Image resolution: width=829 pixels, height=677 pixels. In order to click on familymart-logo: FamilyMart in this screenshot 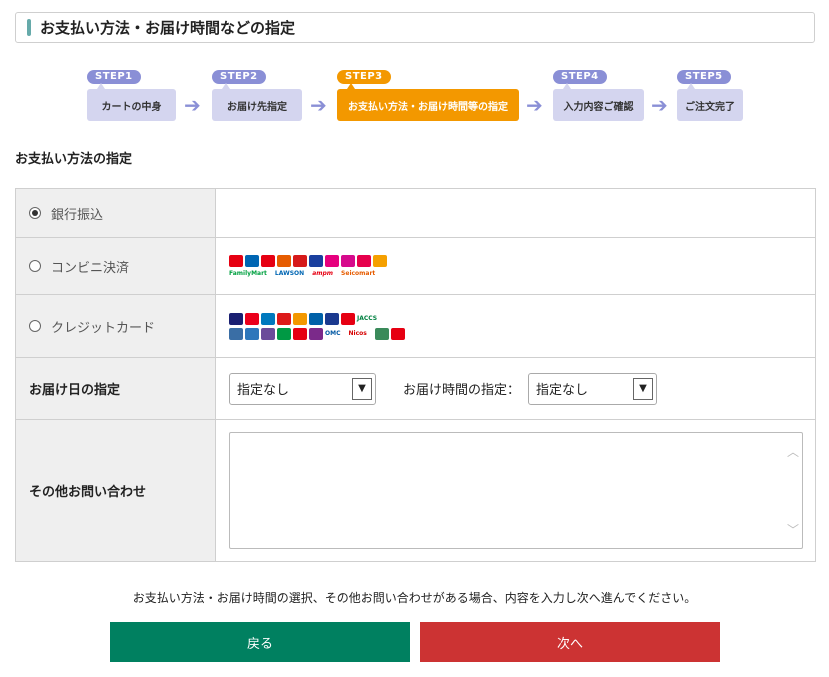, I will do `click(248, 273)`.